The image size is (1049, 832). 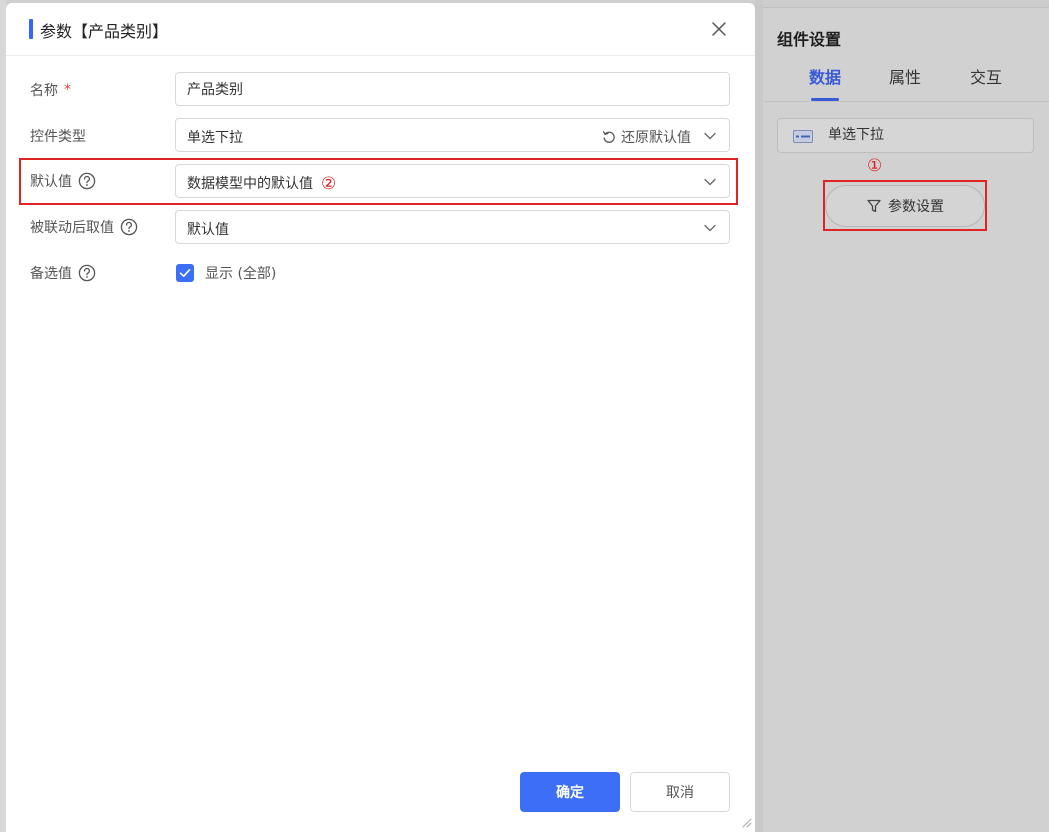 I want to click on linked-value-select: 默认值, so click(x=452, y=227).